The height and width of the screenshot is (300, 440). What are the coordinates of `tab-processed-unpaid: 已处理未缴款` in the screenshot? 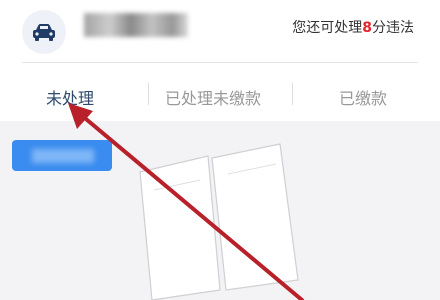 It's located at (213, 97).